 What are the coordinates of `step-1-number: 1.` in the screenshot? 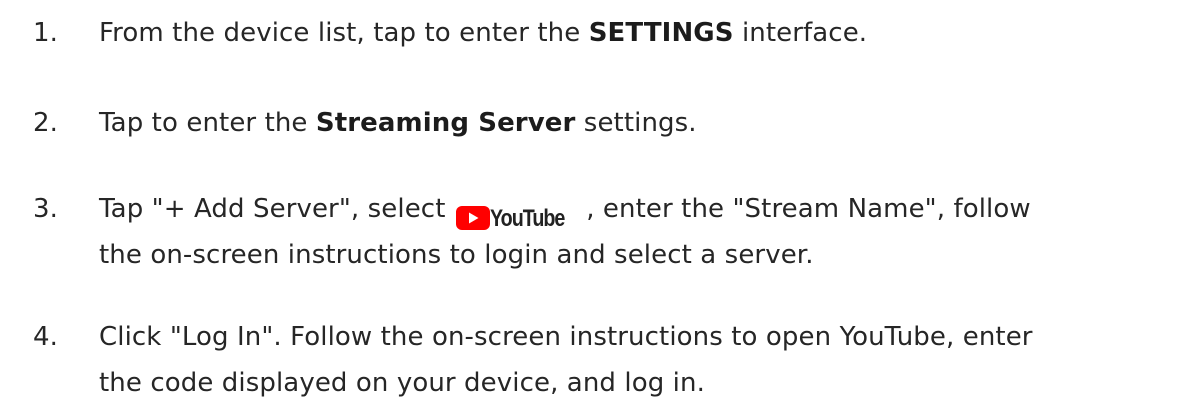 It's located at (46, 33).